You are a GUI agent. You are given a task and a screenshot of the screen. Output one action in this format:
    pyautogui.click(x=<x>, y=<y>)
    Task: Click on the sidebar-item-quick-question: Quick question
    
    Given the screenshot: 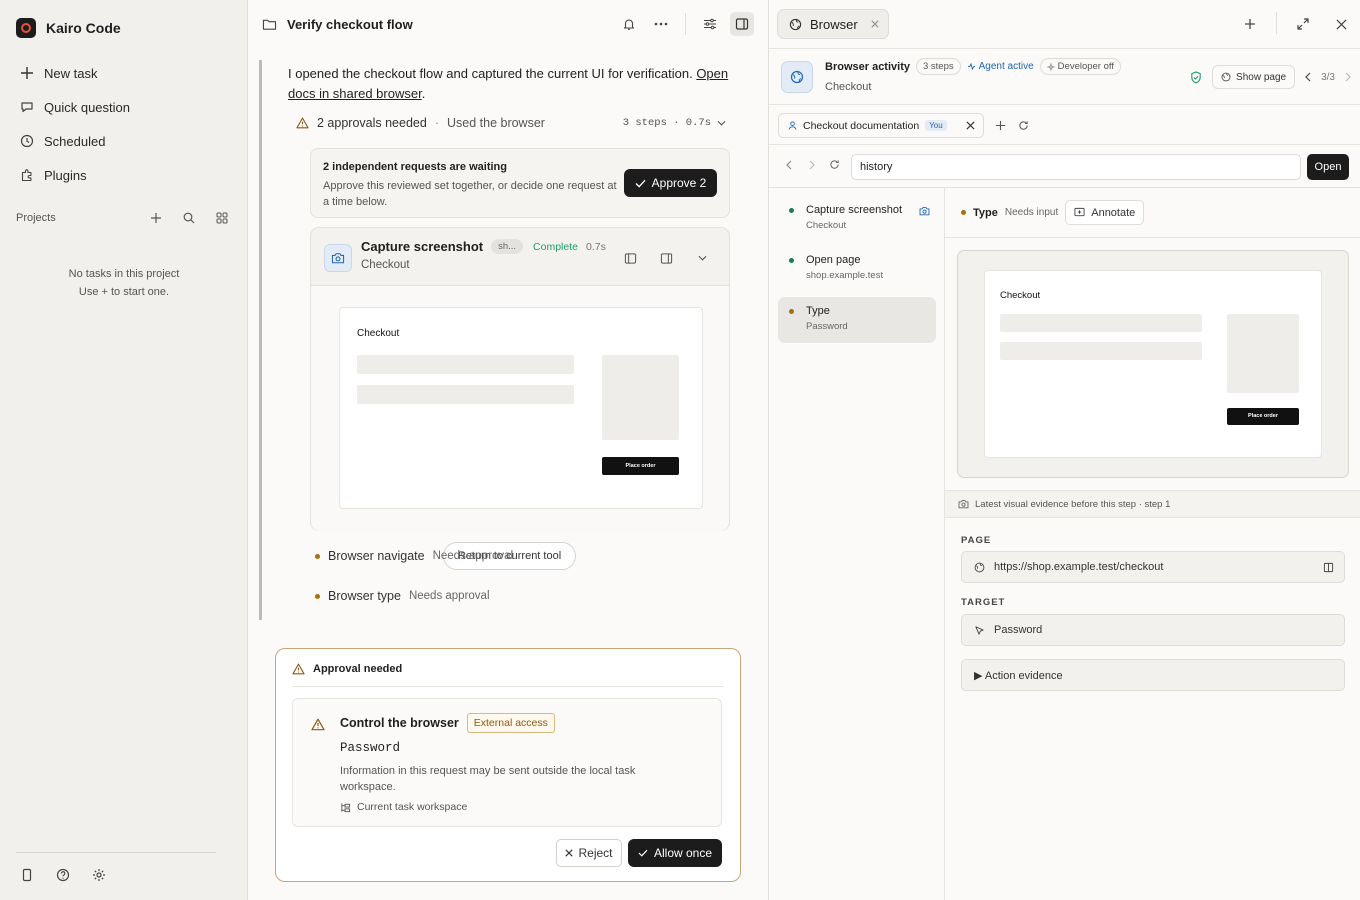 What is the action you would take?
    pyautogui.click(x=124, y=107)
    